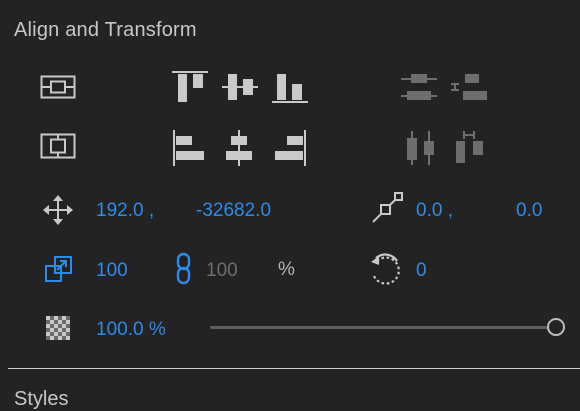  Describe the element at coordinates (105, 30) in the screenshot. I see `panel-title: Align and Transform` at that location.